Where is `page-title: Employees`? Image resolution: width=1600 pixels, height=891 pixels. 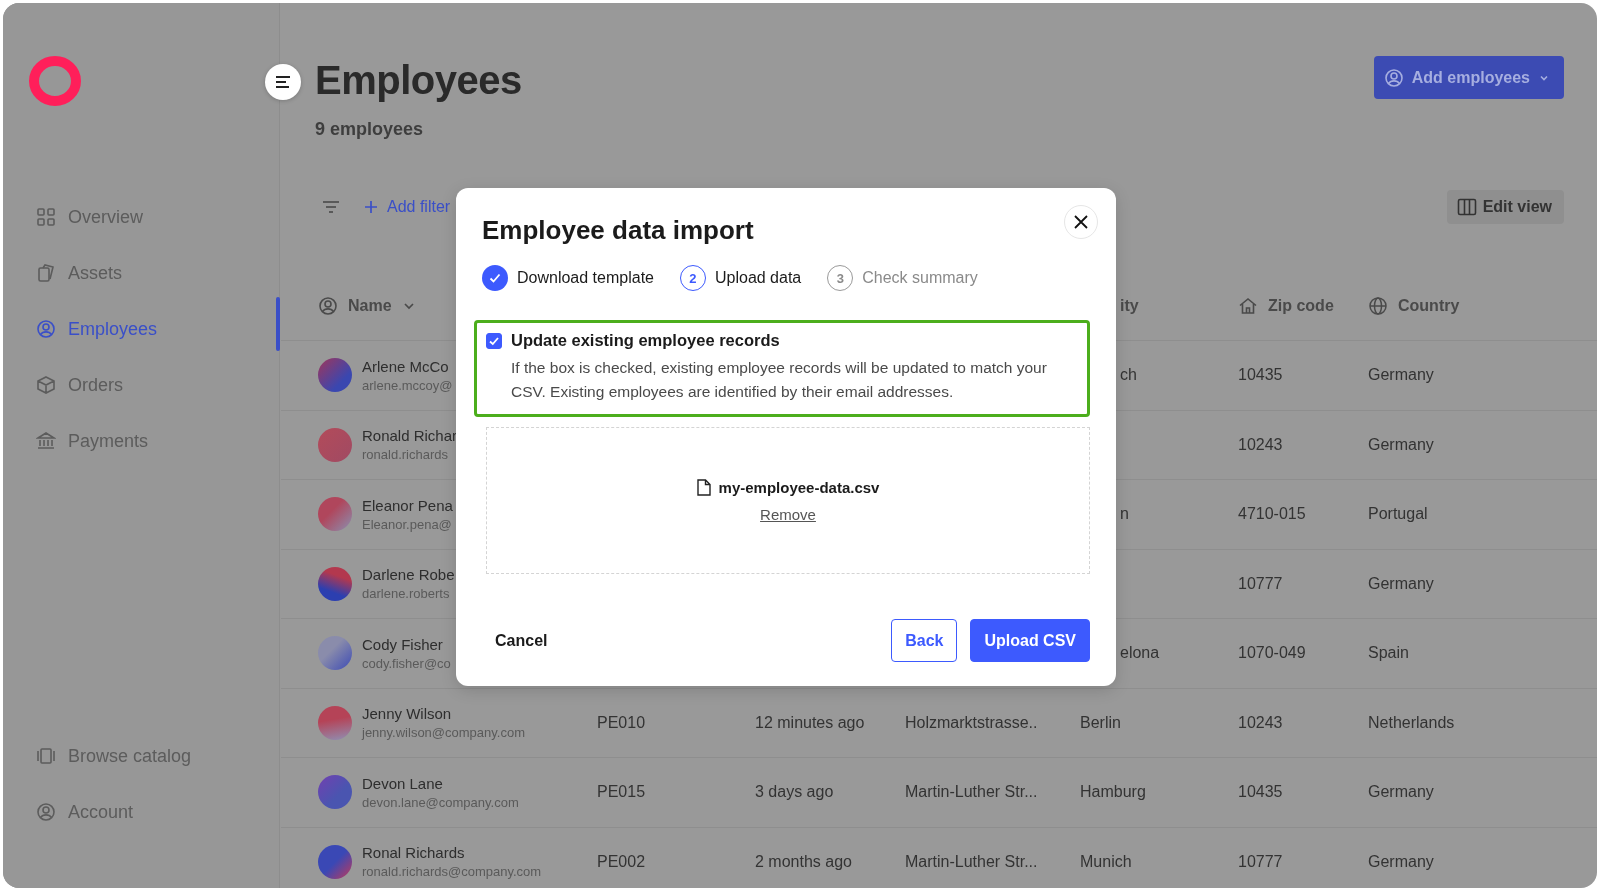
page-title: Employees is located at coordinates (418, 80).